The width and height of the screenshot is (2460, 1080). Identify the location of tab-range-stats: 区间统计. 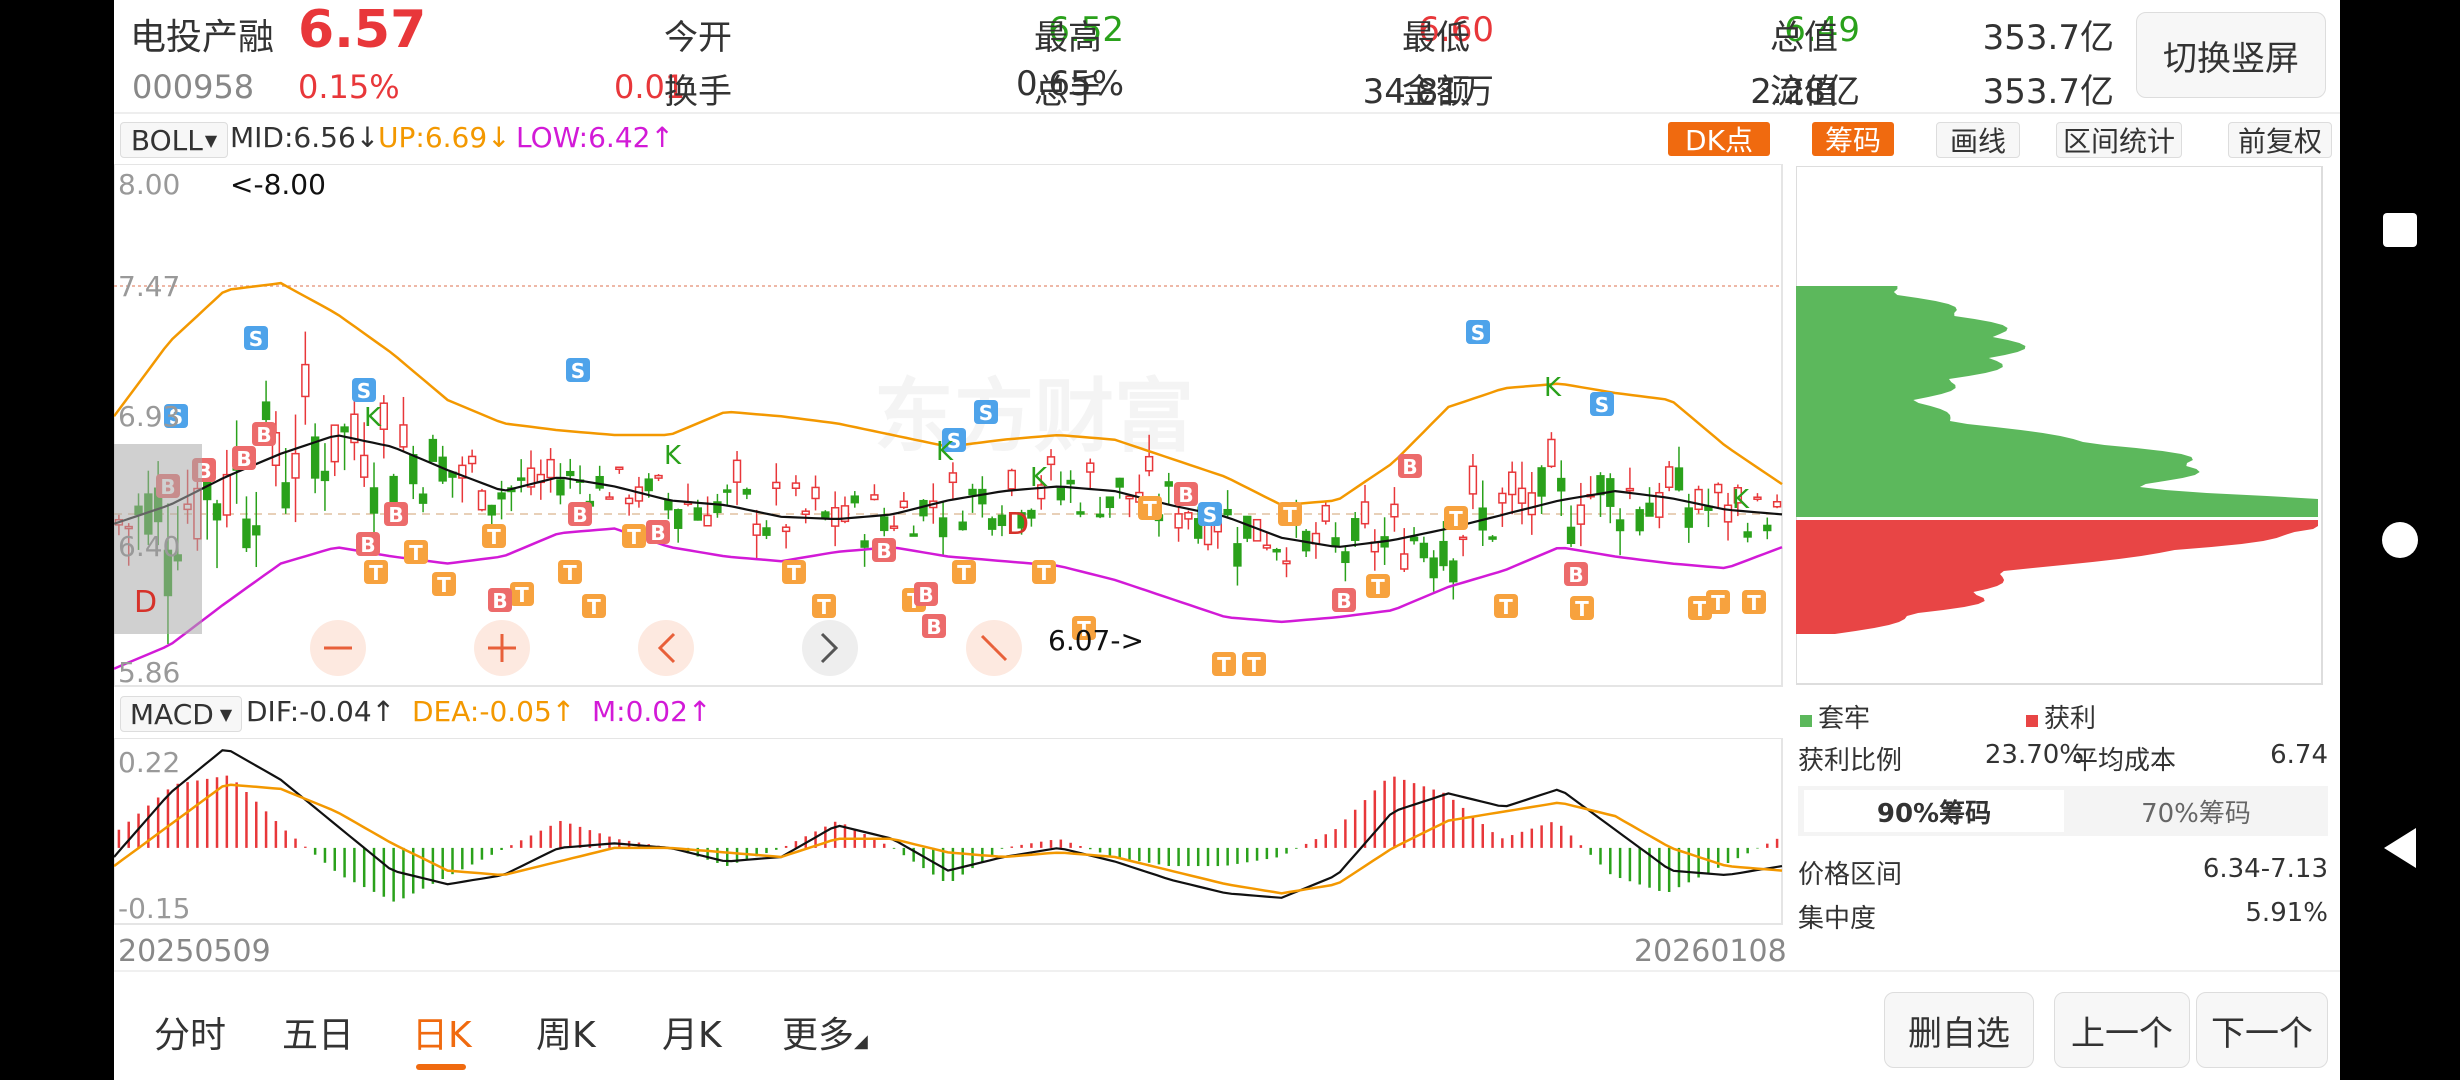
(2119, 140).